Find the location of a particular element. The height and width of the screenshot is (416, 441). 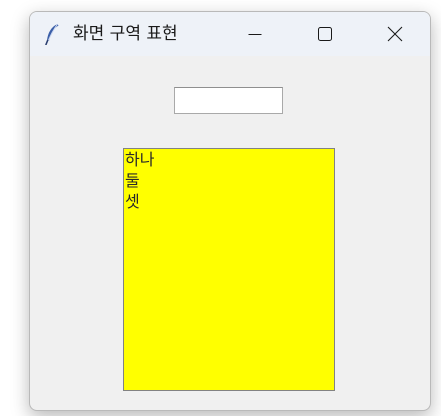

title-bar: 화면 구역 표현 is located at coordinates (230, 34).